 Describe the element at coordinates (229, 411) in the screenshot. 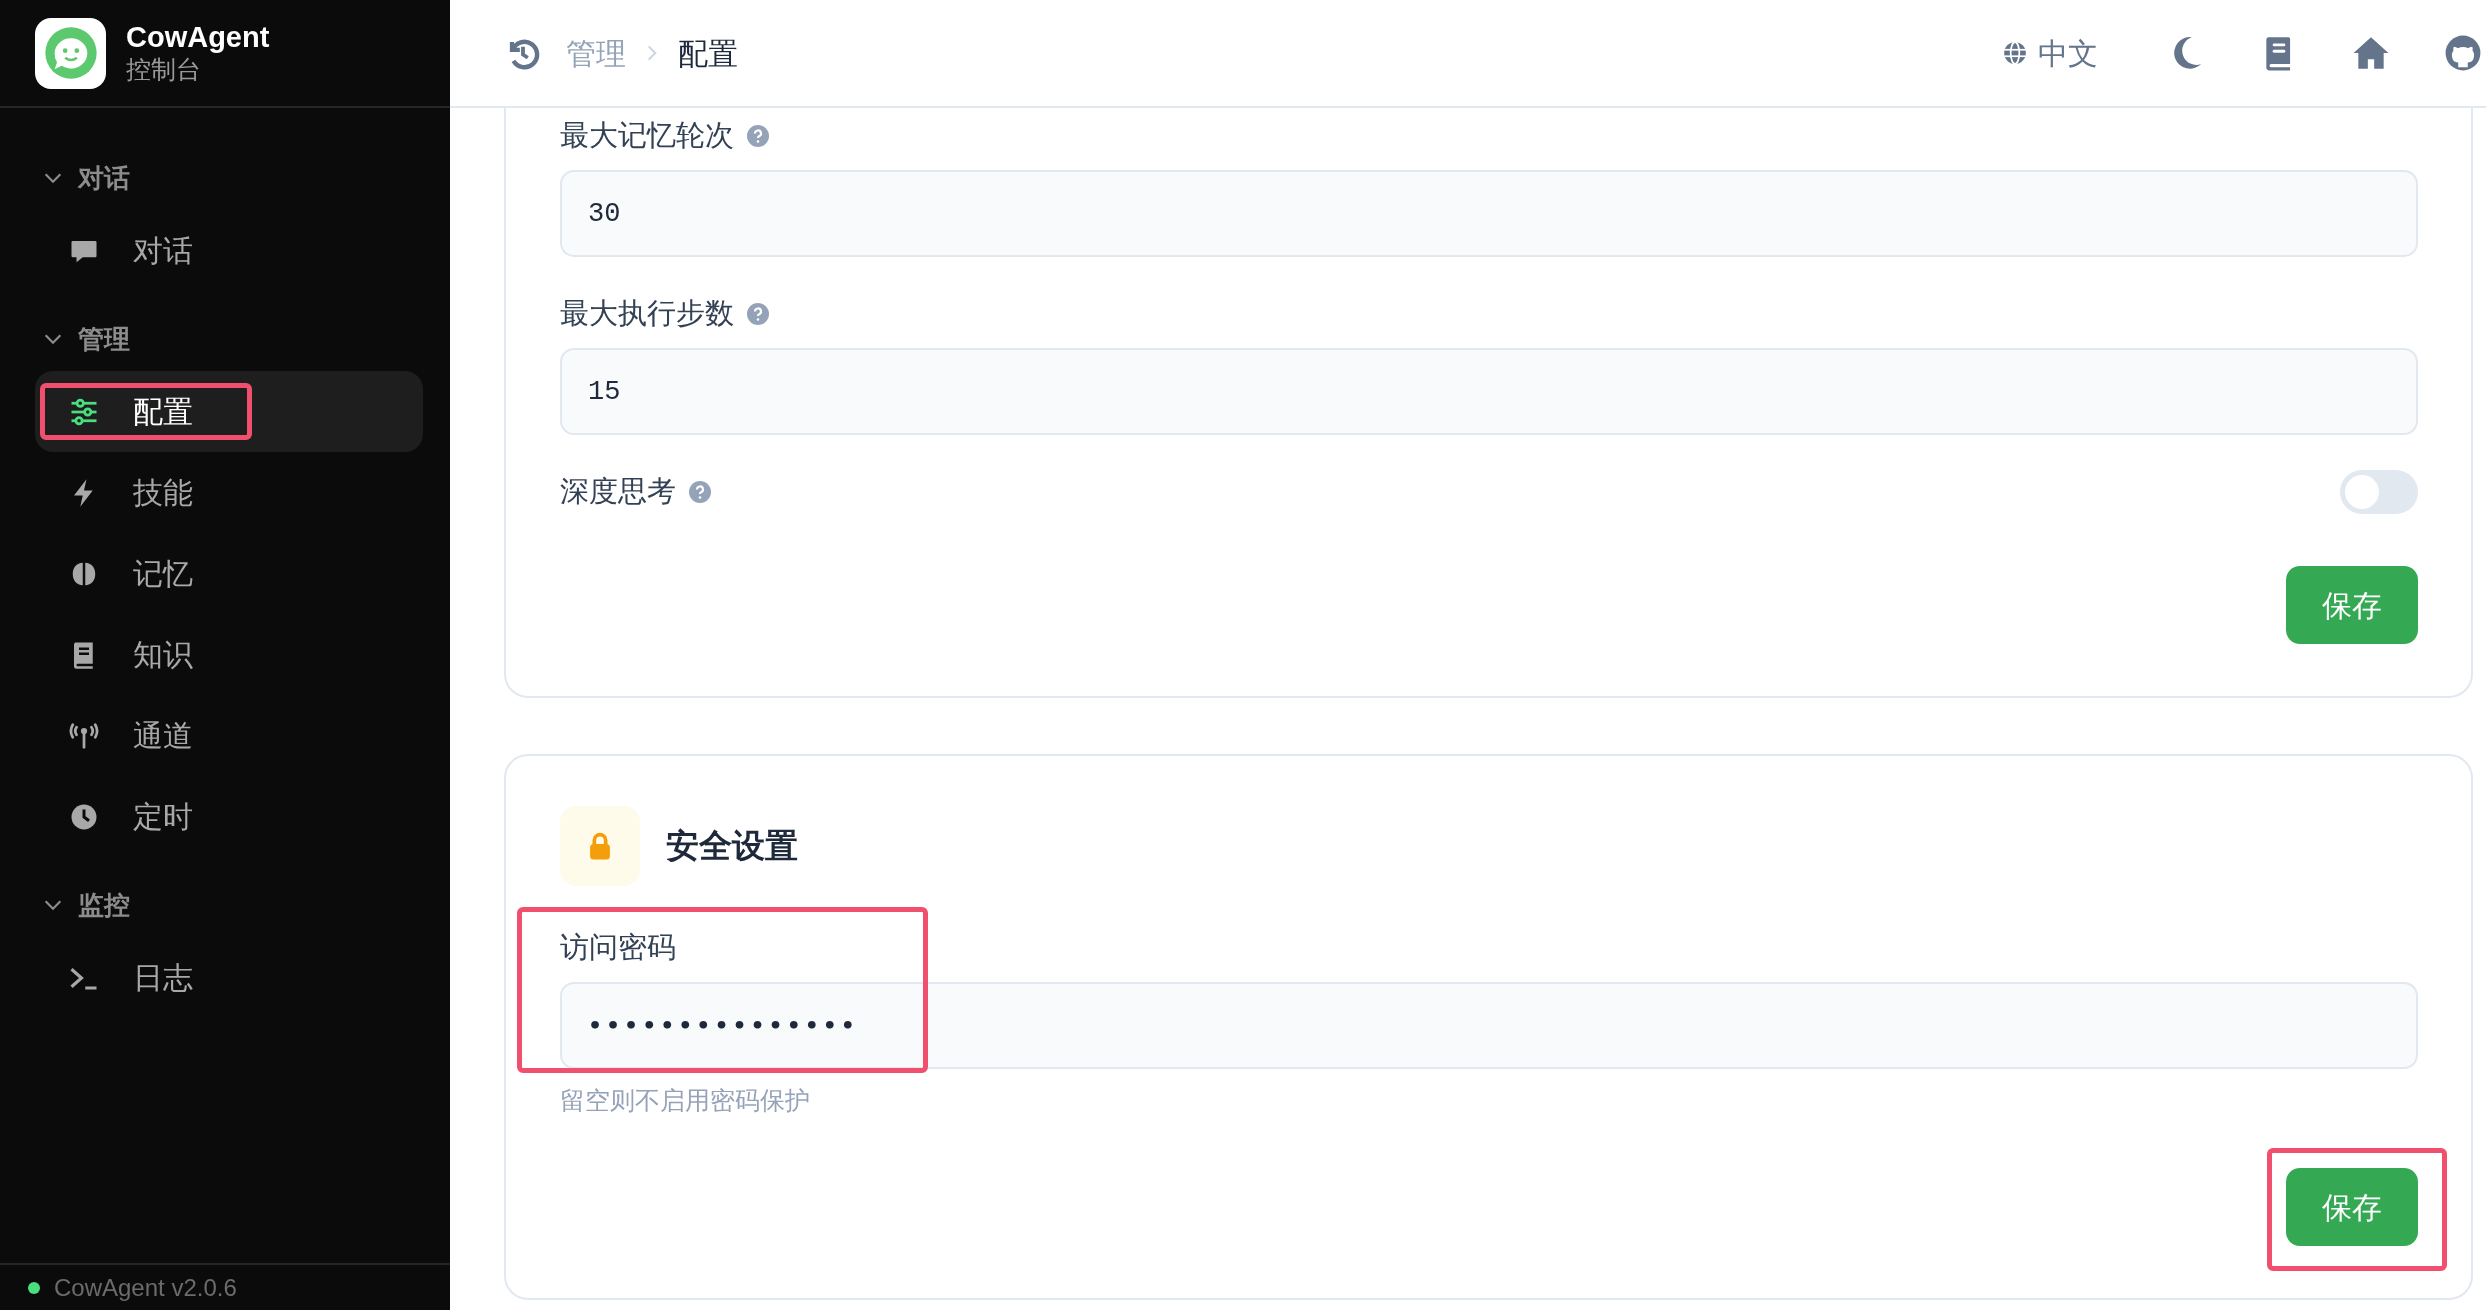

I see `sidebar-item: 配置` at that location.